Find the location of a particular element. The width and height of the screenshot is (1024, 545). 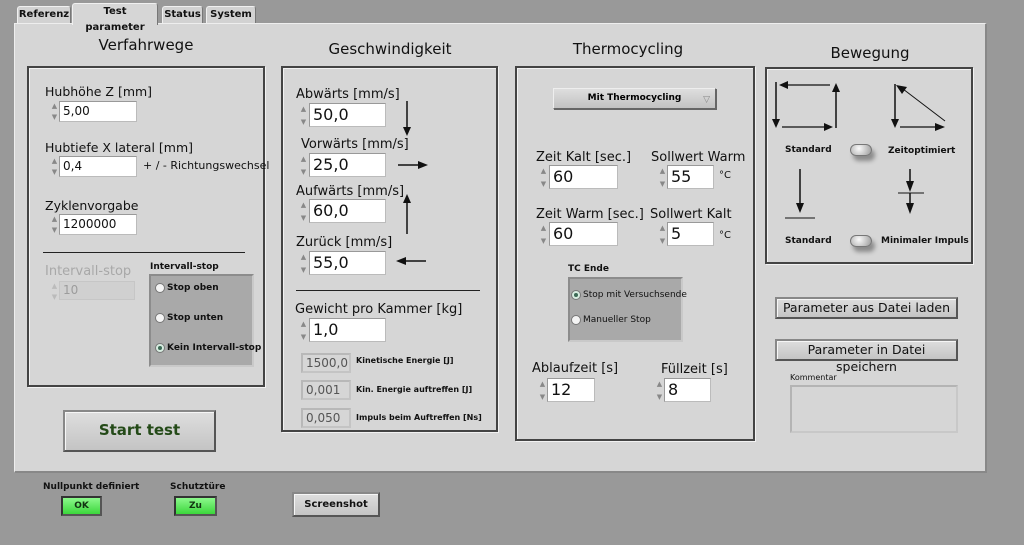

sollwert-warm-stepper: ▲ ▼ is located at coordinates (662, 178).